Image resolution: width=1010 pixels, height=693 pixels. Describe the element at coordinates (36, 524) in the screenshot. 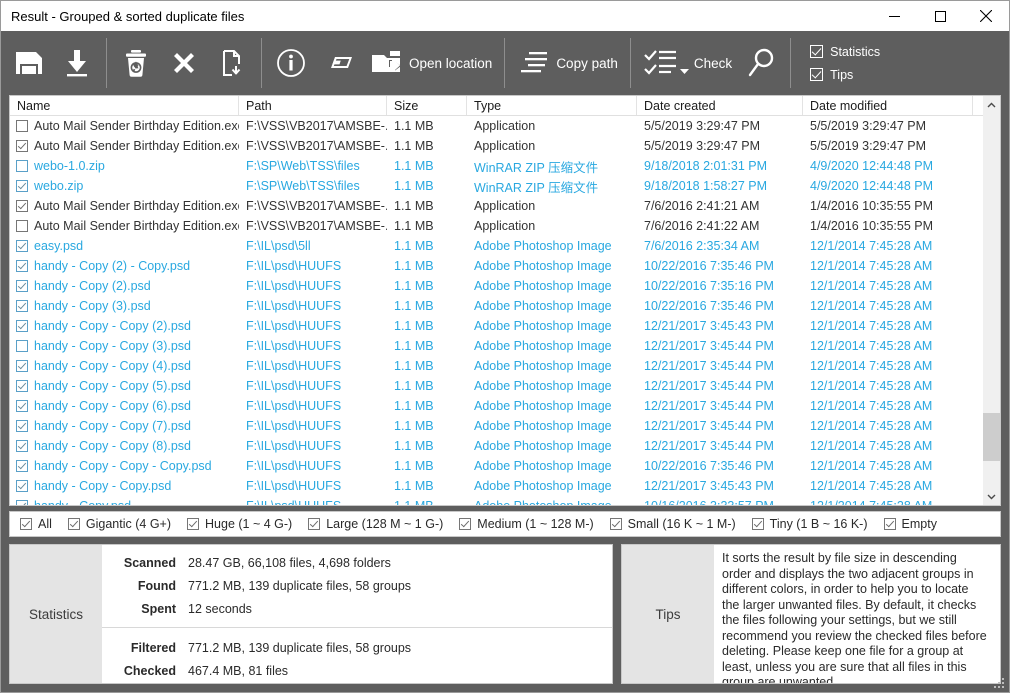

I see `filter-all: All` at that location.